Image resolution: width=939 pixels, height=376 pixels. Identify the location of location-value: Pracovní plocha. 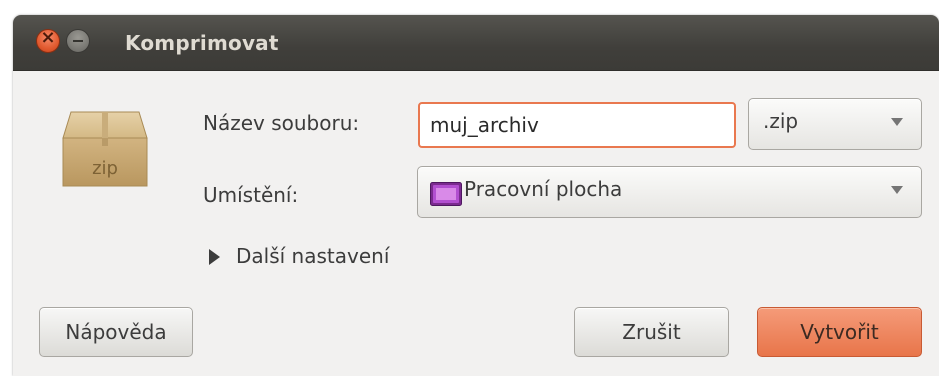
(543, 189).